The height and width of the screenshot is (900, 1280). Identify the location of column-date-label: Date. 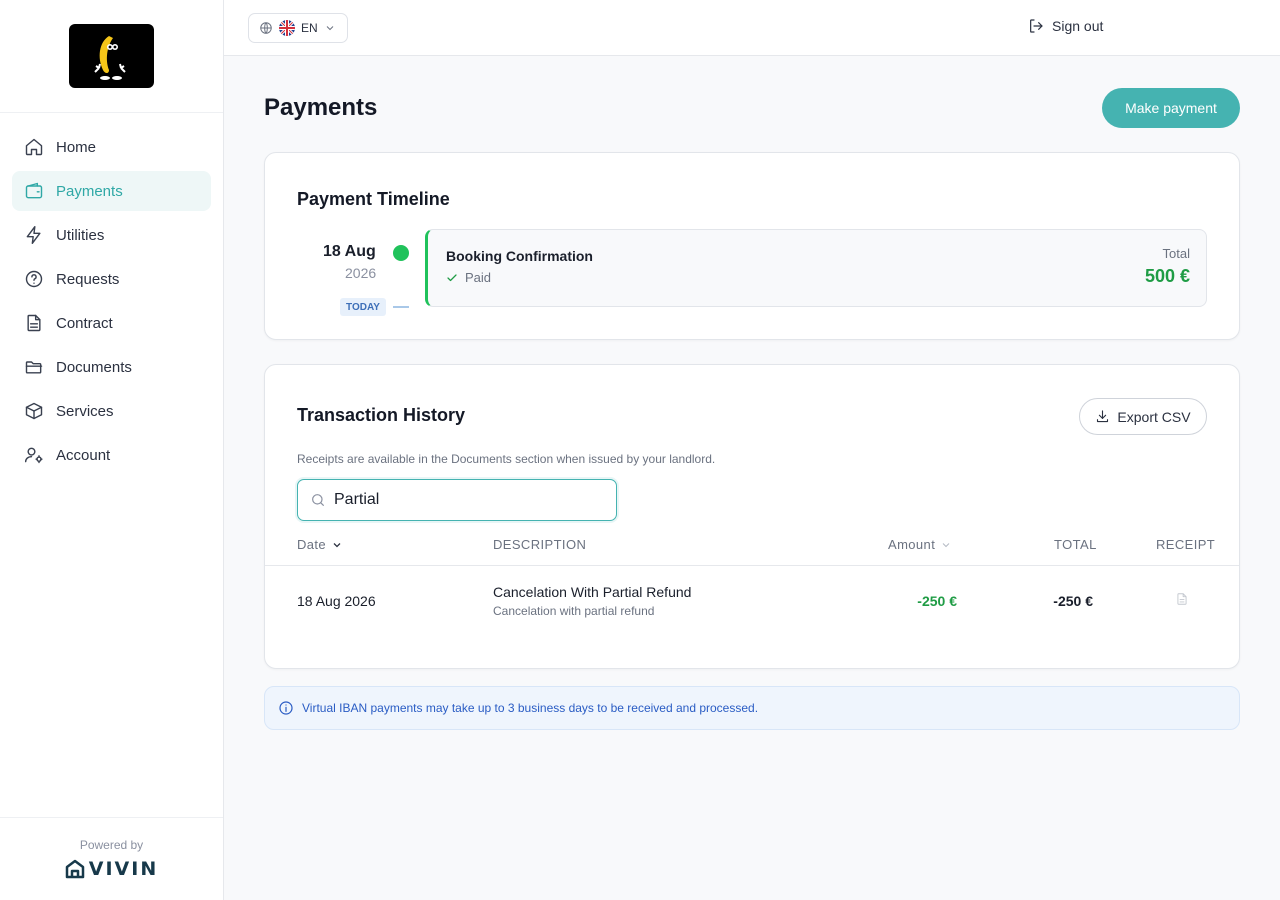
(312, 544).